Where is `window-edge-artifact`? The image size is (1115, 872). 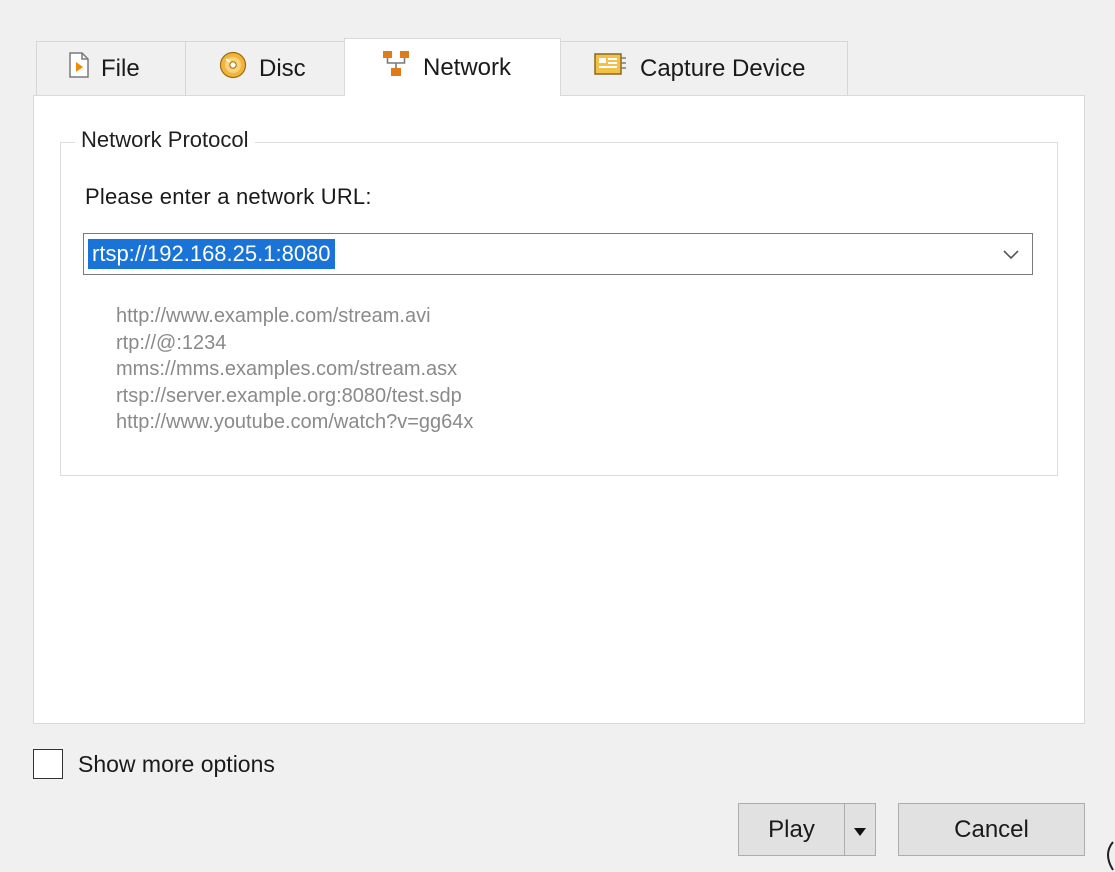
window-edge-artifact is located at coordinates (1108, 856).